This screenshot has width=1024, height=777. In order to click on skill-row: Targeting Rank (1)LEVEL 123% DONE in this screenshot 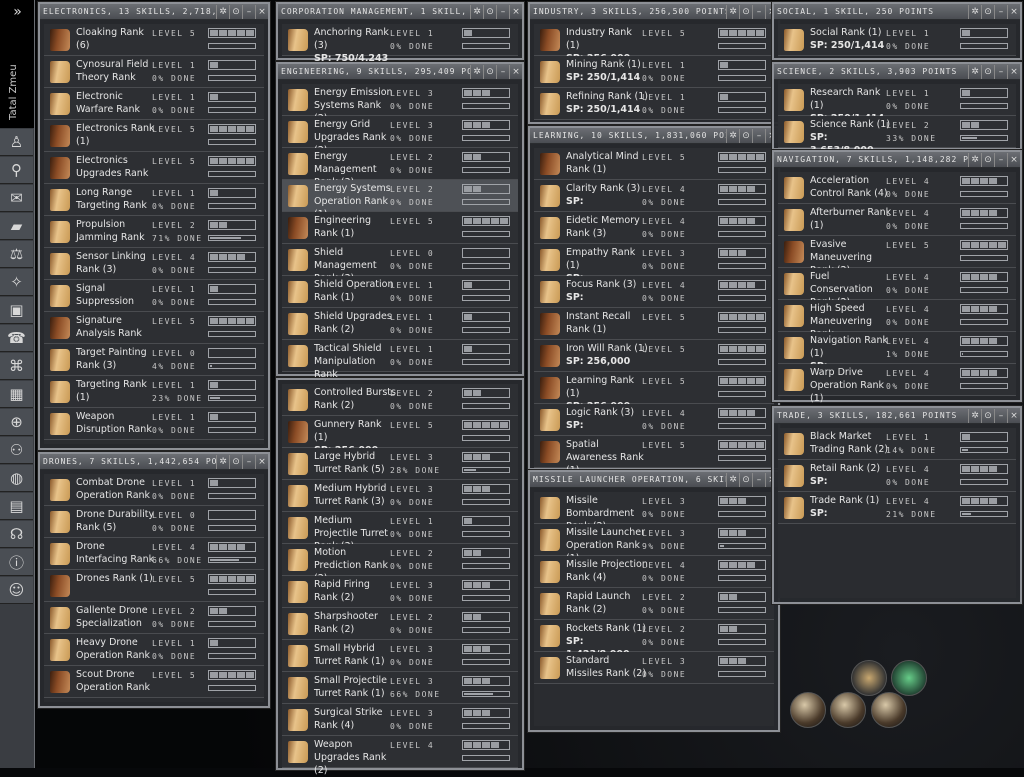, I will do `click(154, 392)`.